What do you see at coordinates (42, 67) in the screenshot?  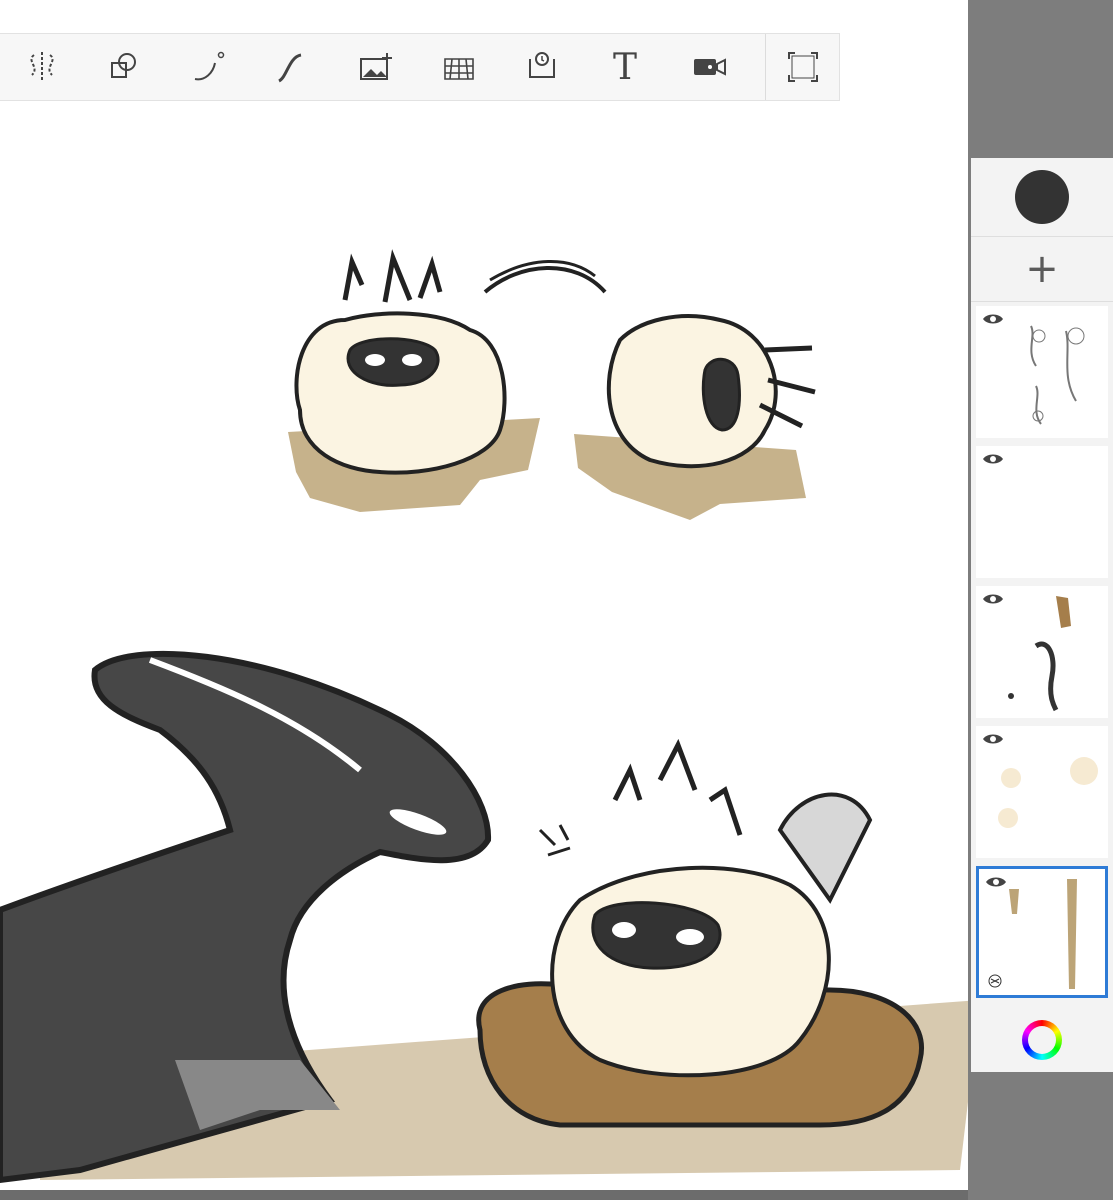 I see `symmetry-icon` at bounding box center [42, 67].